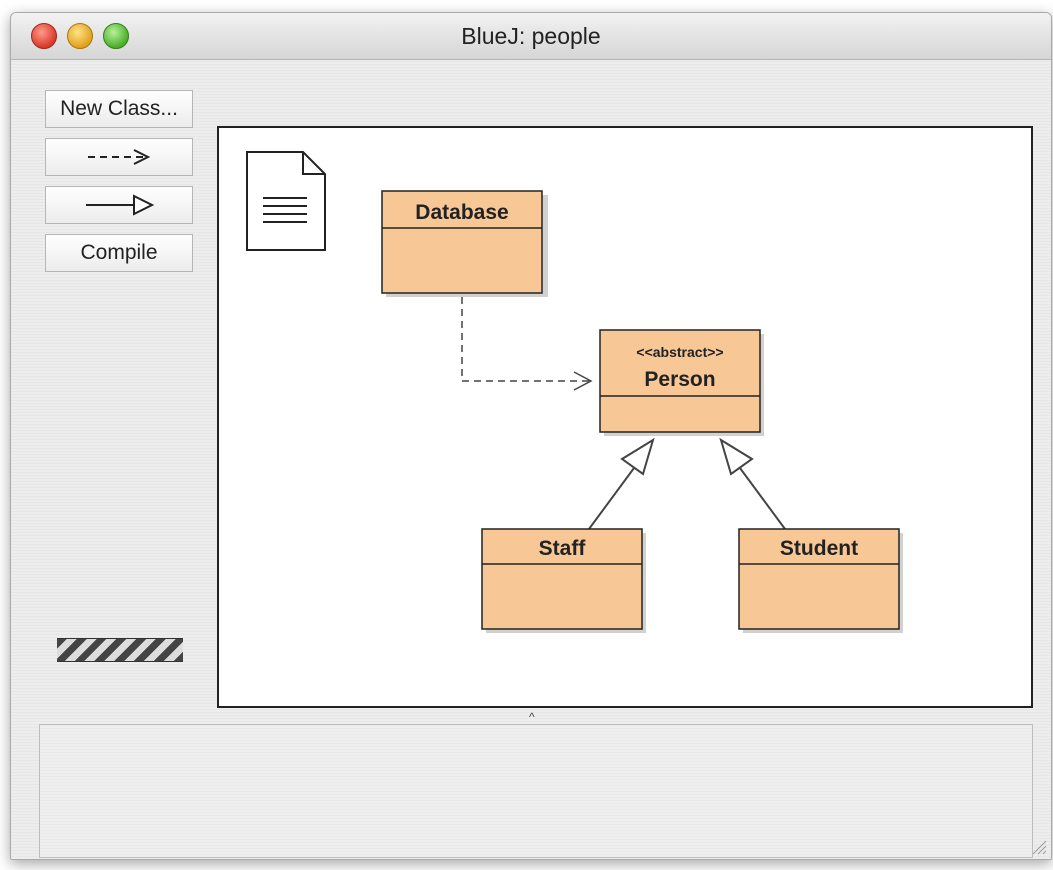 Image resolution: width=1053 pixels, height=870 pixels. I want to click on machine-activity-indicator, so click(120, 650).